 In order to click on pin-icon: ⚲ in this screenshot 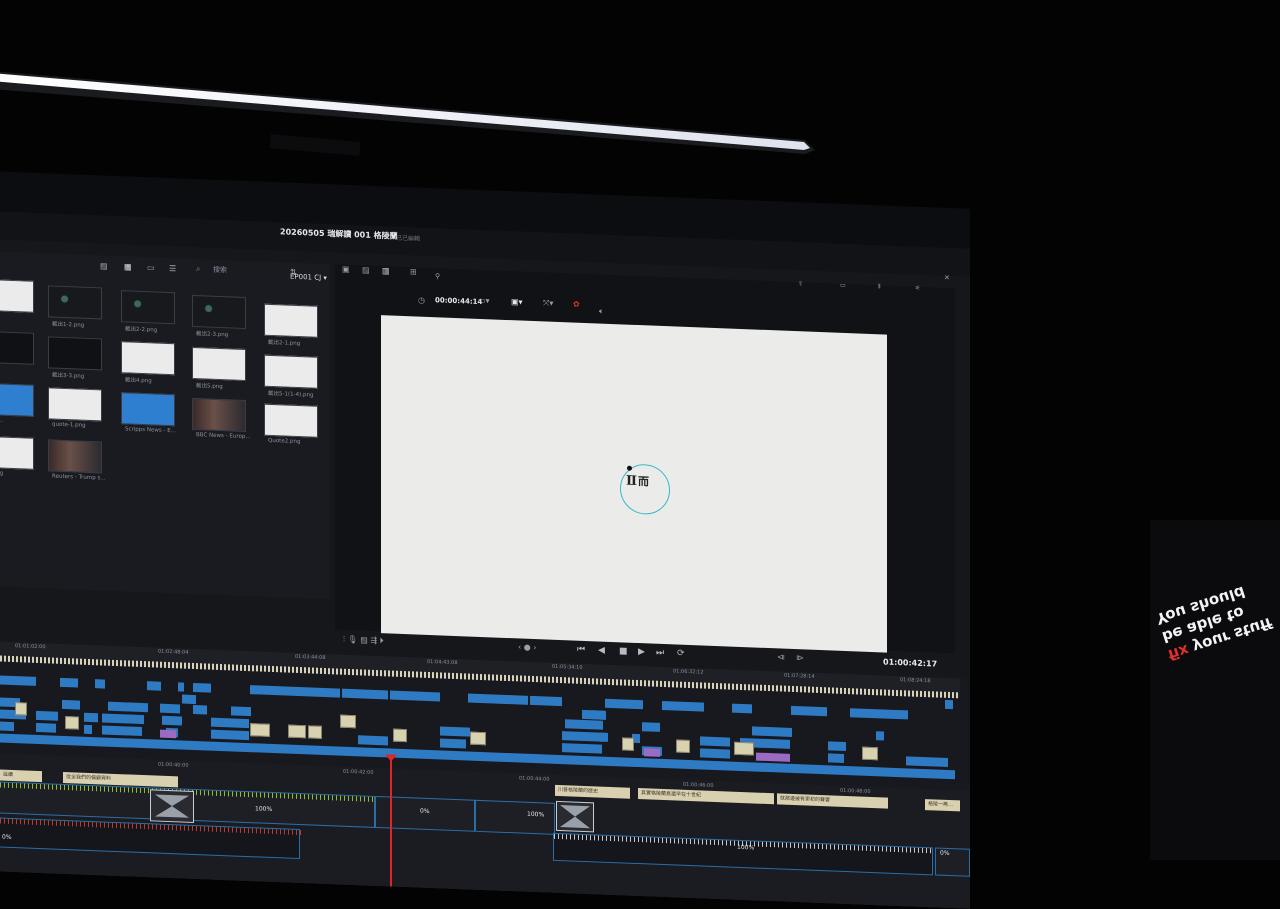, I will do `click(437, 276)`.